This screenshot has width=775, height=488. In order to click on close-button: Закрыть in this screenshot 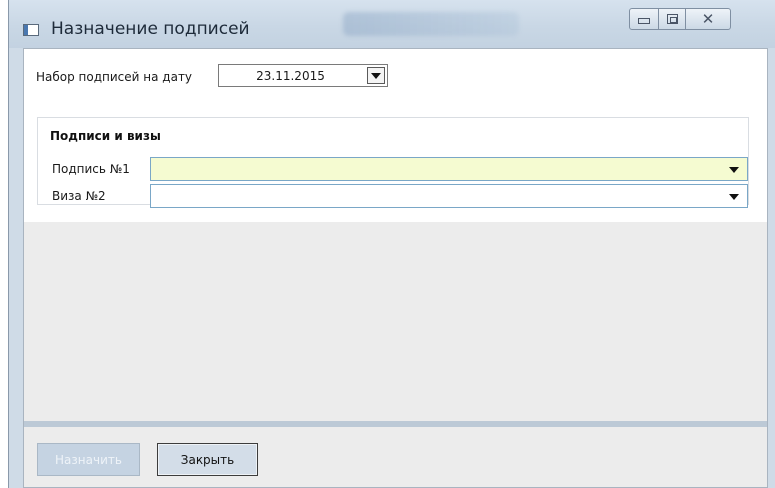, I will do `click(207, 459)`.